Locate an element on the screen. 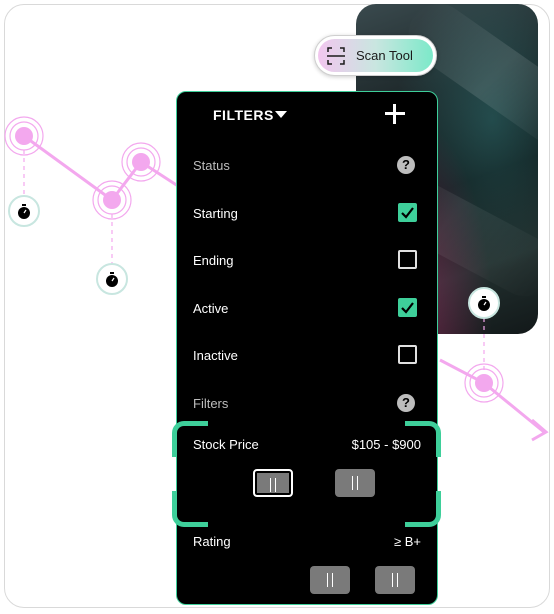  filter-row-starting: Starting is located at coordinates (308, 213).